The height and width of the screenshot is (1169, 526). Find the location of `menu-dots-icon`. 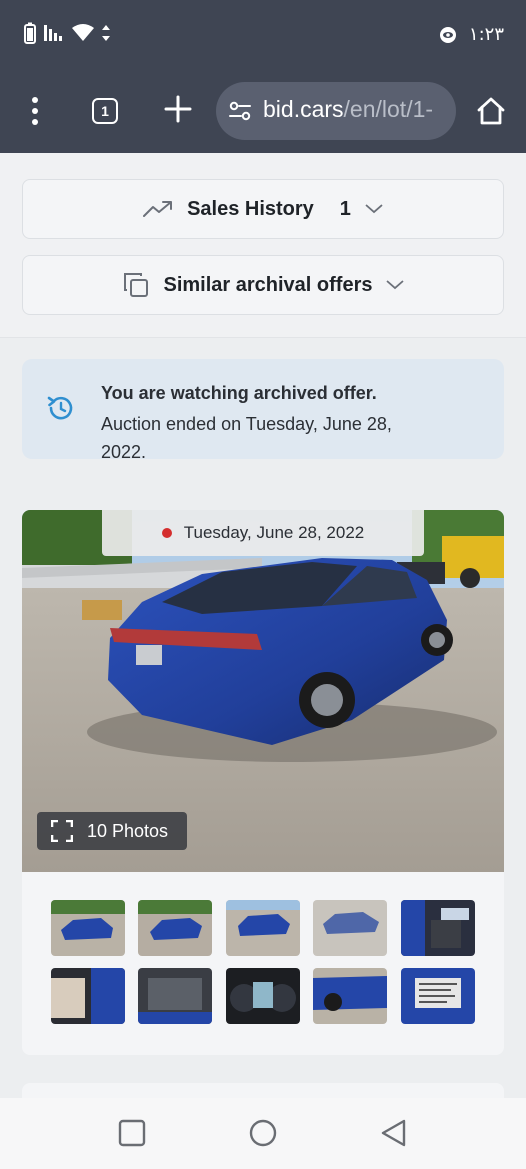

menu-dots-icon is located at coordinates (35, 111).